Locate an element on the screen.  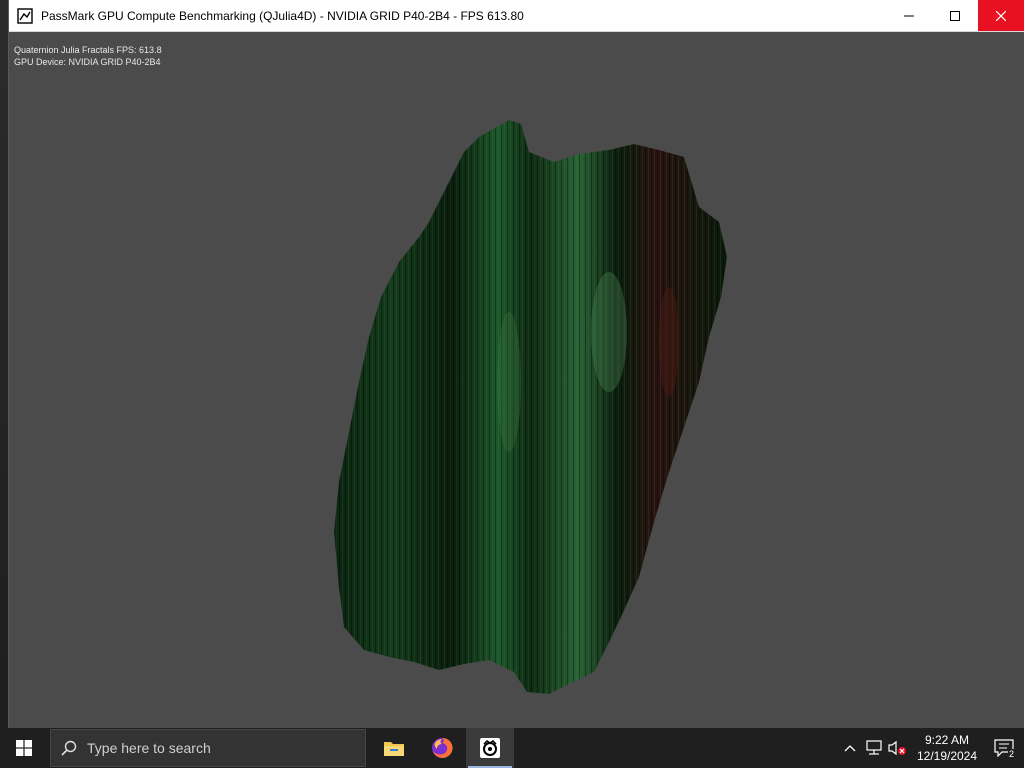
folder-icon is located at coordinates (394, 749).